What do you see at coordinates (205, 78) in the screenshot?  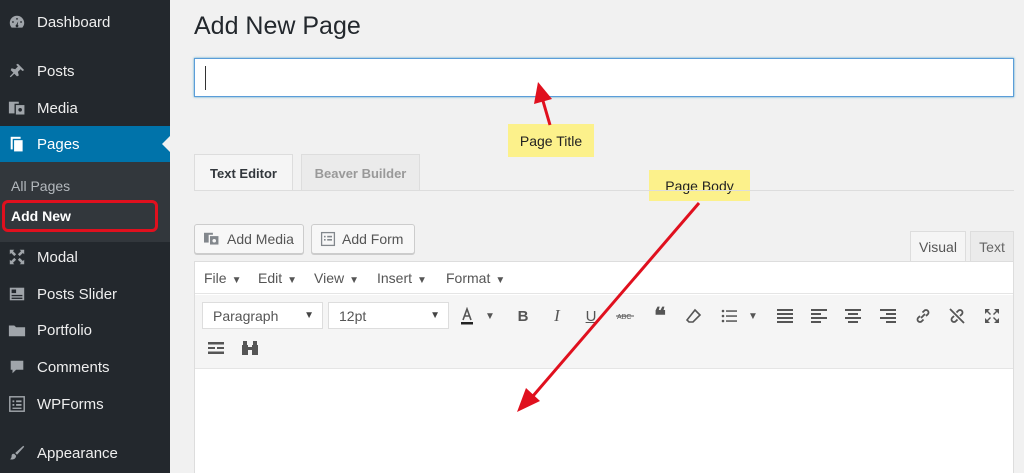 I see `text-cursor` at bounding box center [205, 78].